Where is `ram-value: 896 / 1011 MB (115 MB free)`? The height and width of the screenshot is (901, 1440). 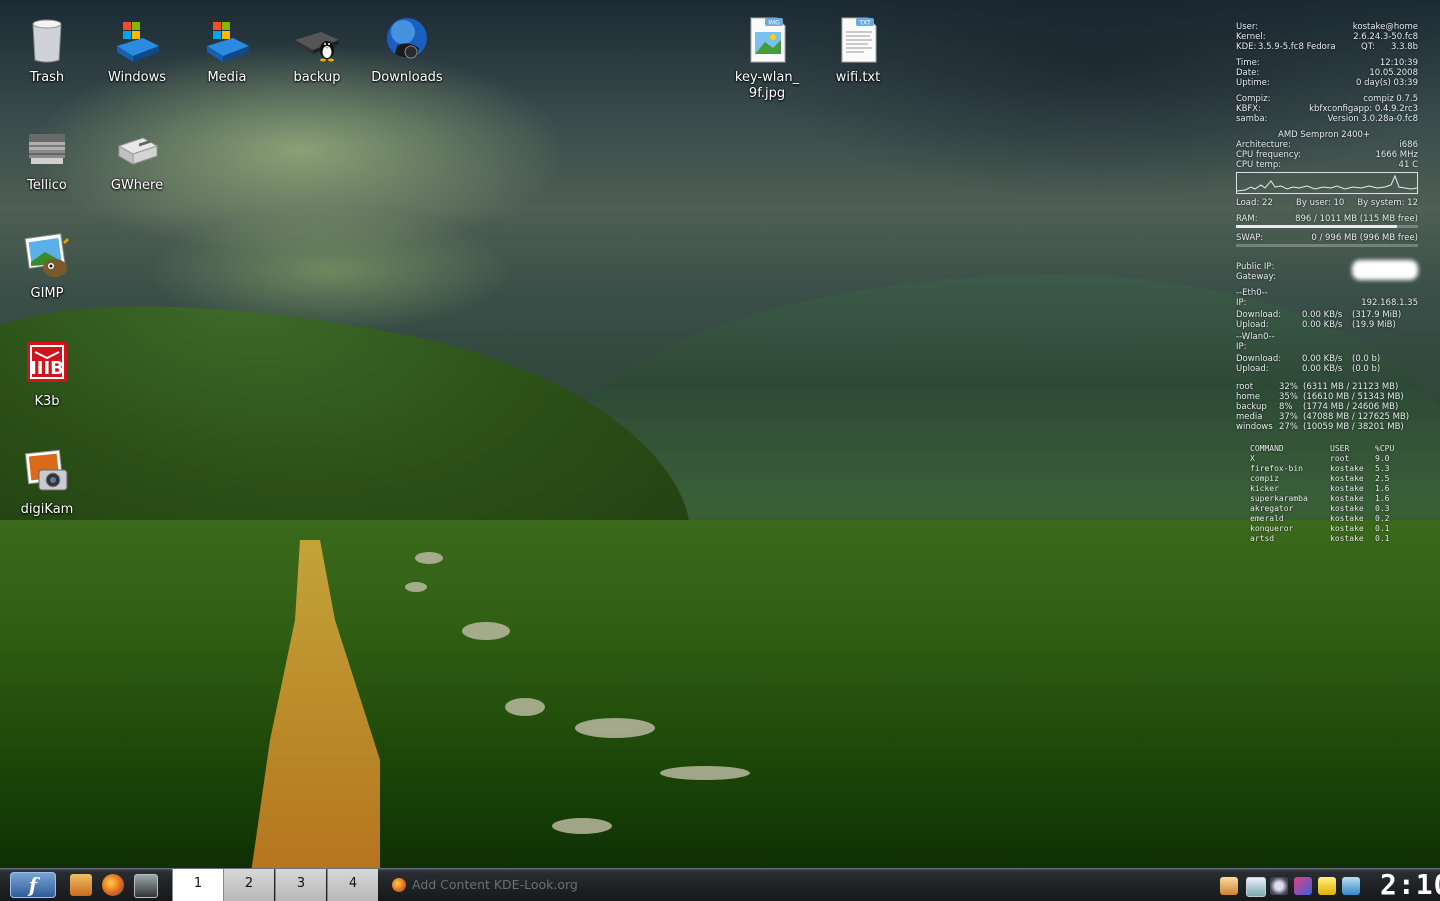 ram-value: 896 / 1011 MB (115 MB free) is located at coordinates (1356, 219).